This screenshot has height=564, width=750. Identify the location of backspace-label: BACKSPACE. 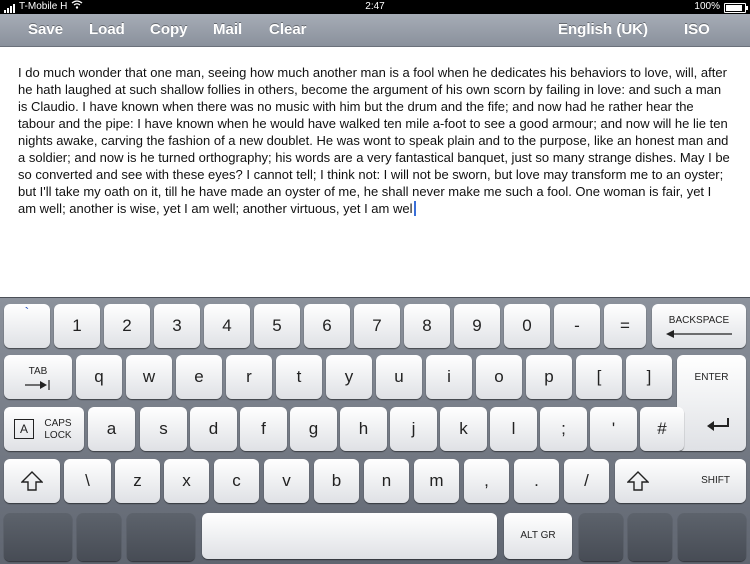
(699, 320).